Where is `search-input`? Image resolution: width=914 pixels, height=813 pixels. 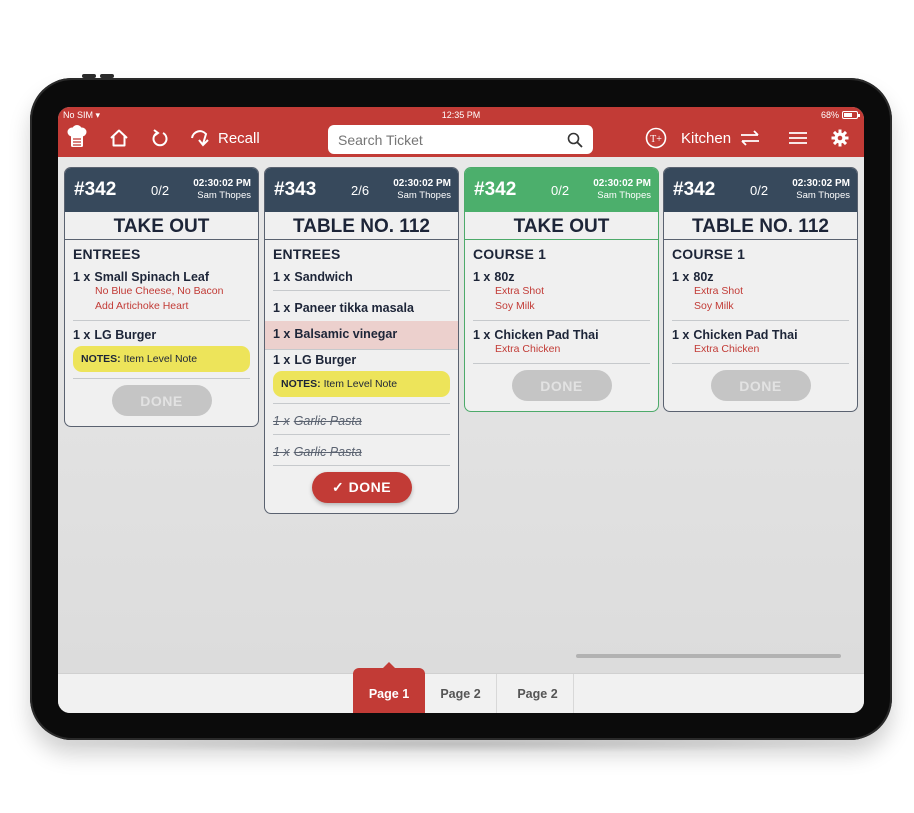 search-input is located at coordinates (452, 139).